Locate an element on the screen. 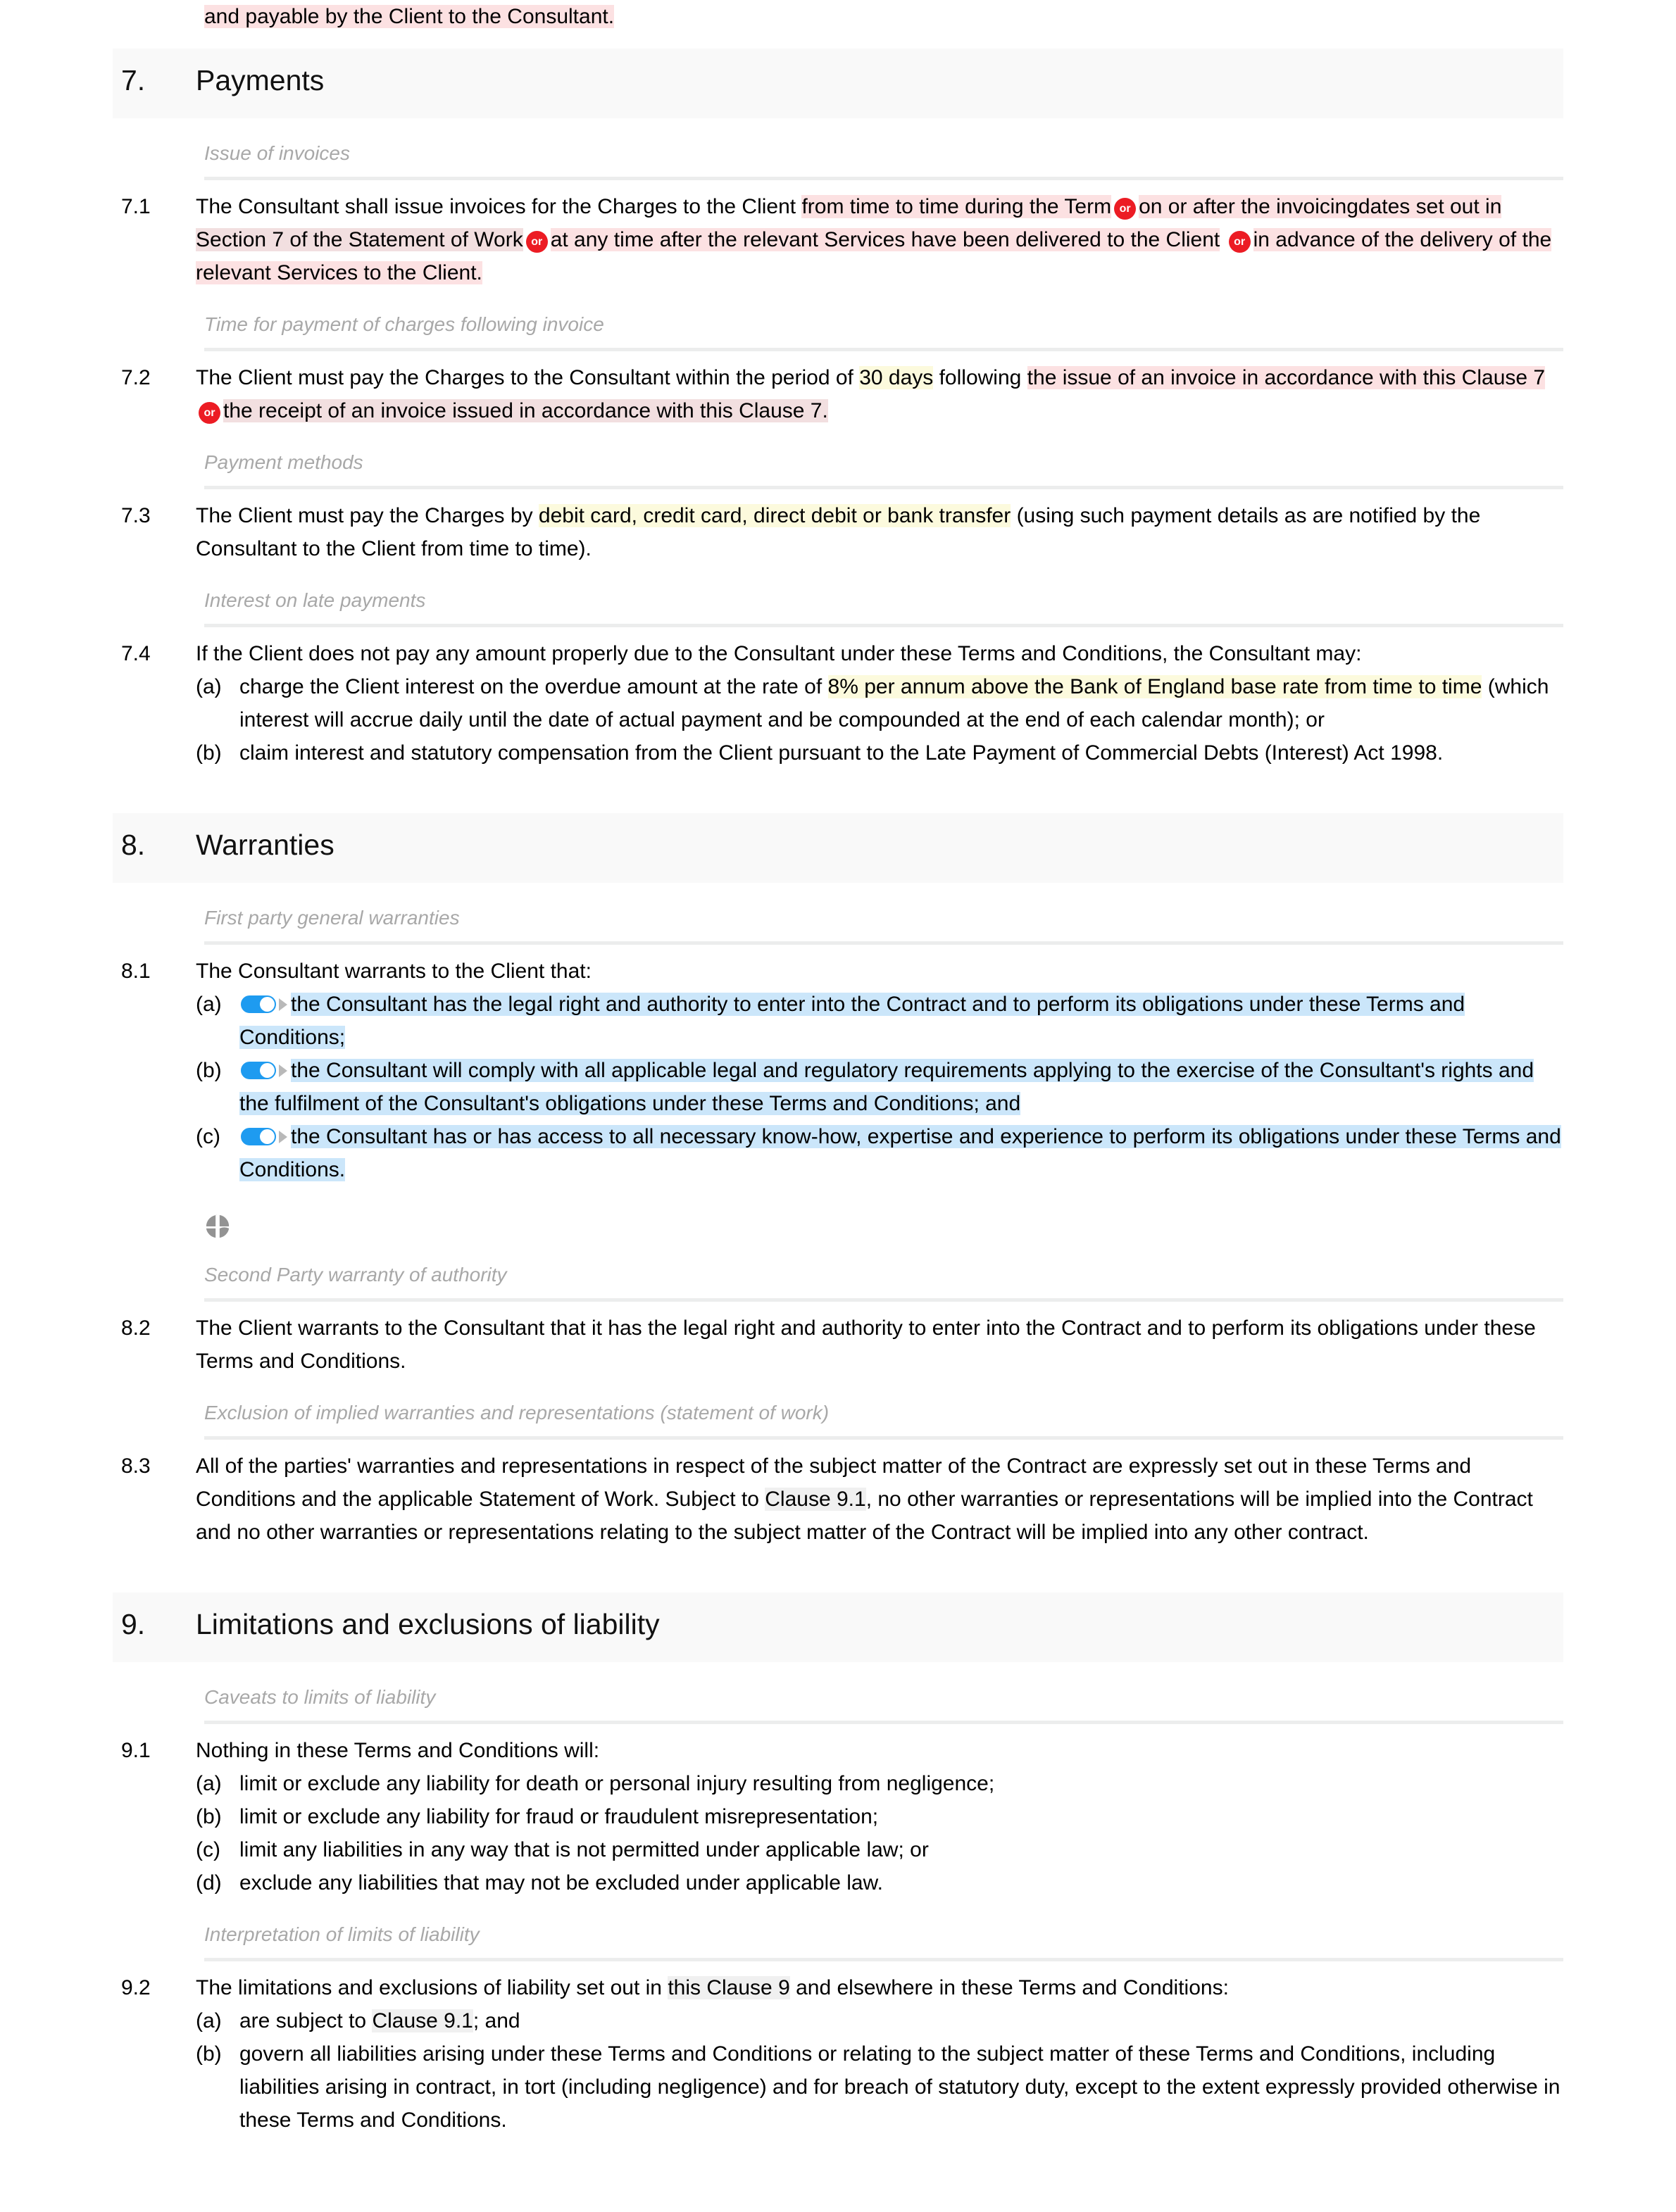  clause-number: 9.1 is located at coordinates (136, 1751).